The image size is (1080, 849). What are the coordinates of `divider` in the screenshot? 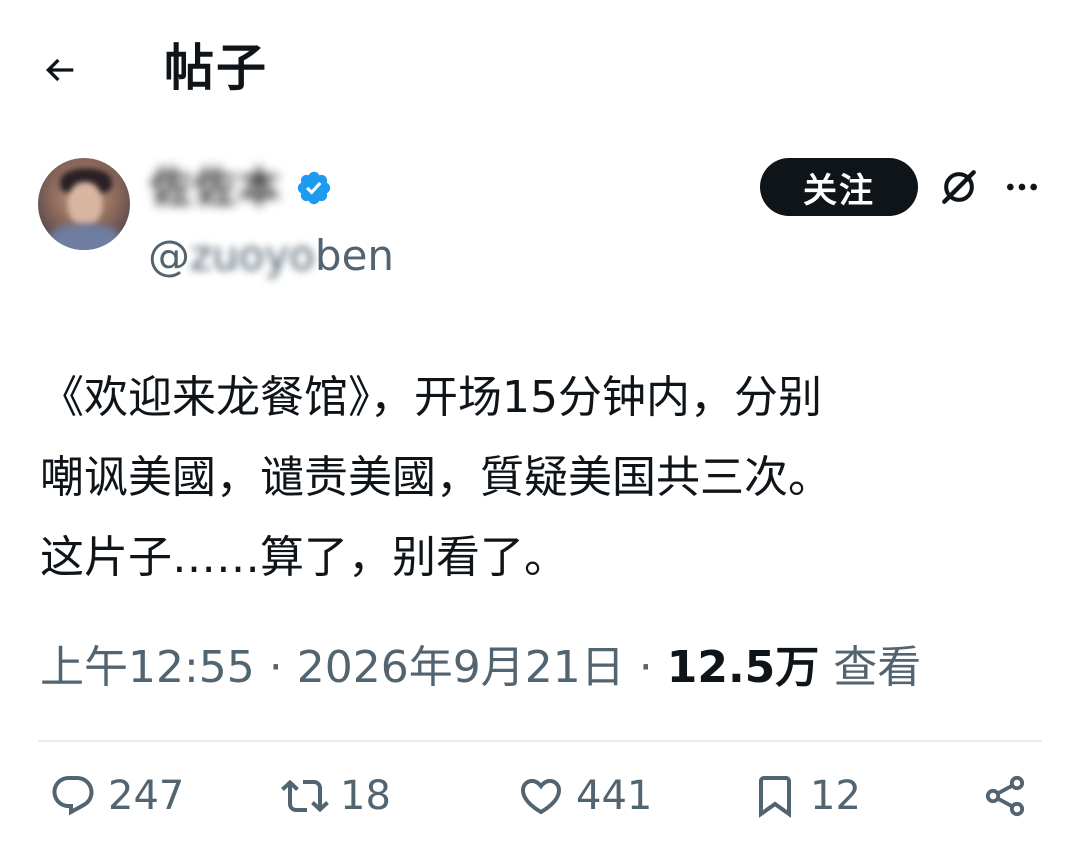 It's located at (540, 741).